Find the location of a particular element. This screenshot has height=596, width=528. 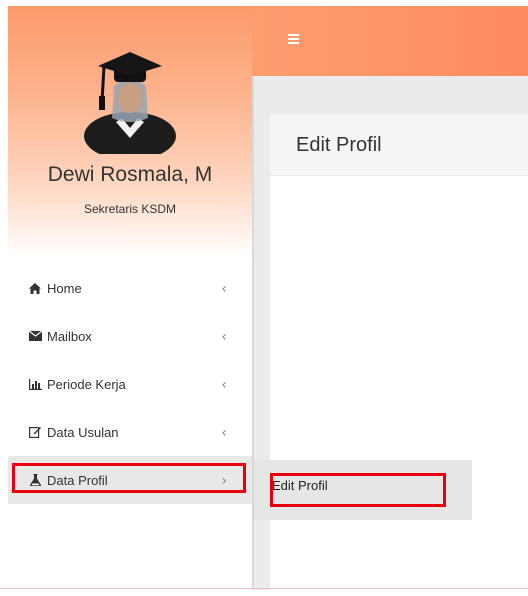

hamburger-icon is located at coordinates (293, 39).